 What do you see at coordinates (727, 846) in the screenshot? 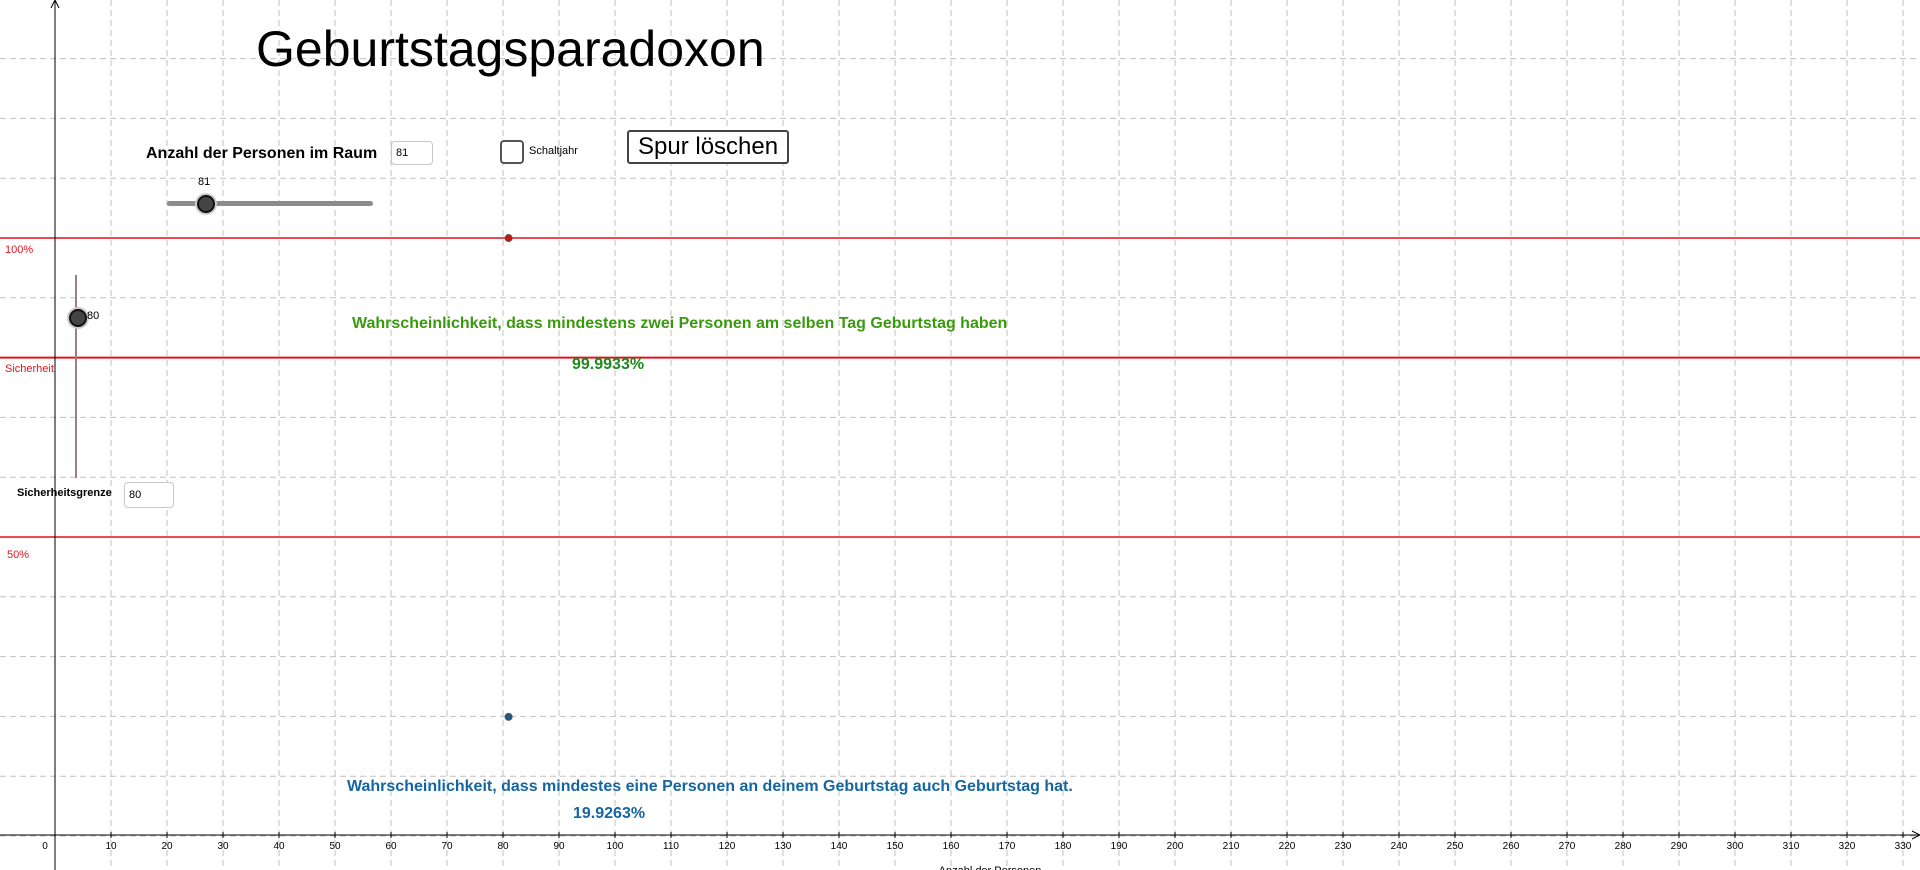
I see `x-tick-label: 120` at bounding box center [727, 846].